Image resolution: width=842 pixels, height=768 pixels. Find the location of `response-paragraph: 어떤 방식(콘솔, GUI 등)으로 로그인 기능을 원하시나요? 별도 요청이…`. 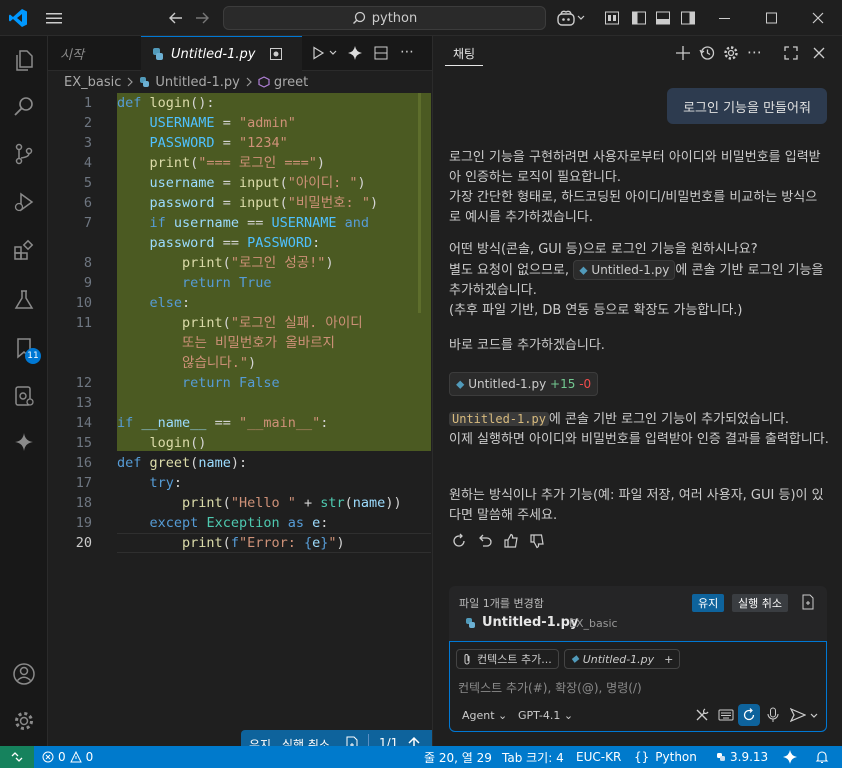

response-paragraph: 어떤 방식(콘솔, GUI 등)으로 로그인 기능을 원하시나요? 별도 요청이… is located at coordinates (636, 280).